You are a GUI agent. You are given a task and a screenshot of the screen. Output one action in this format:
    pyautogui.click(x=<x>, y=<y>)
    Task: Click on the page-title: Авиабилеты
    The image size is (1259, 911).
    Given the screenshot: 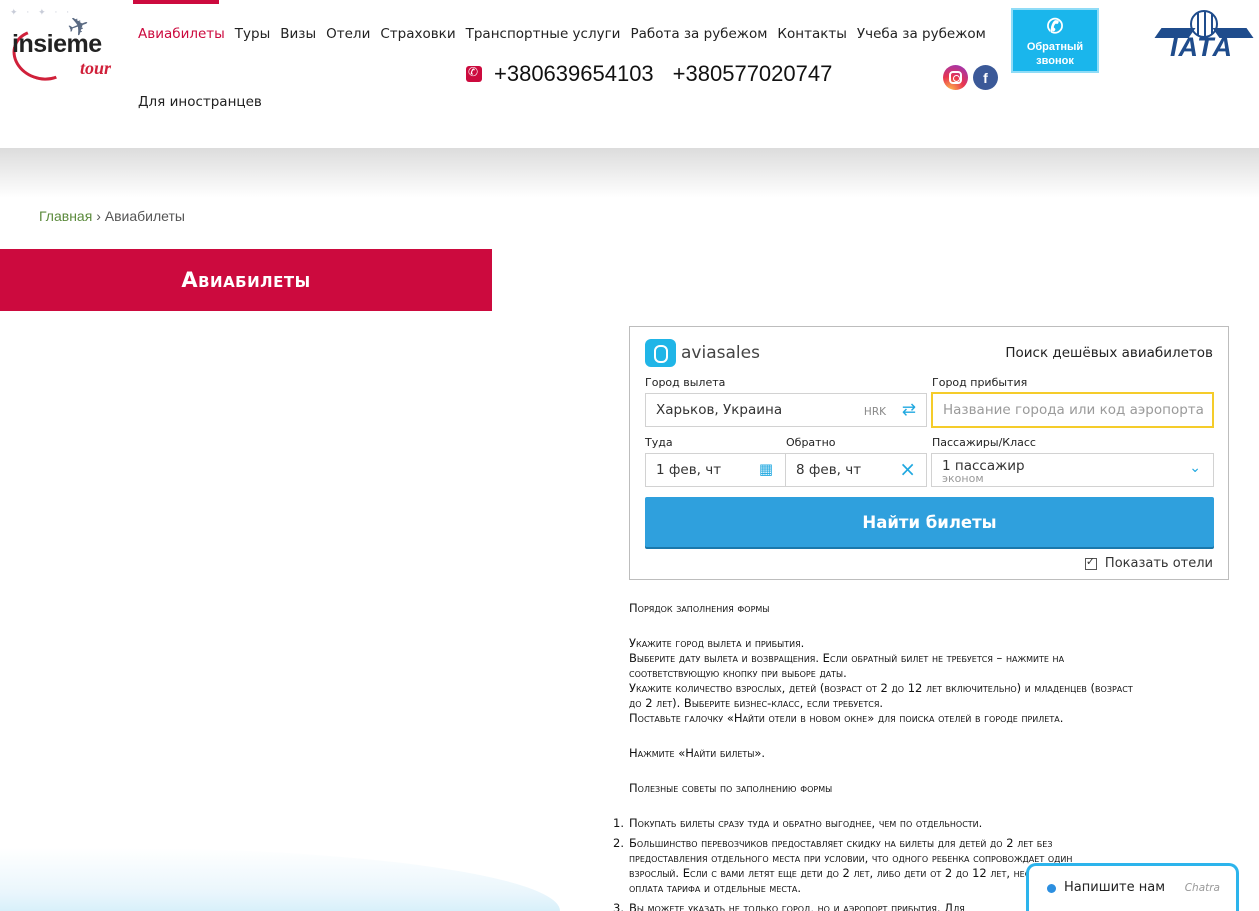 What is the action you would take?
    pyautogui.click(x=246, y=280)
    